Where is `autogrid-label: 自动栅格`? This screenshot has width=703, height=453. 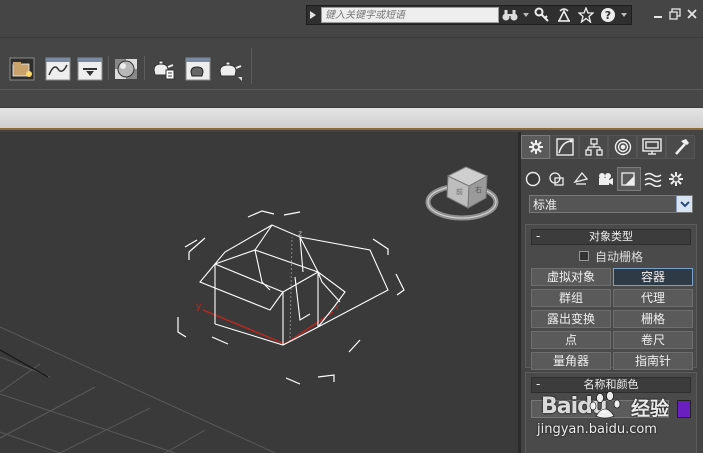
autogrid-label: 自动栅格 is located at coordinates (618, 256).